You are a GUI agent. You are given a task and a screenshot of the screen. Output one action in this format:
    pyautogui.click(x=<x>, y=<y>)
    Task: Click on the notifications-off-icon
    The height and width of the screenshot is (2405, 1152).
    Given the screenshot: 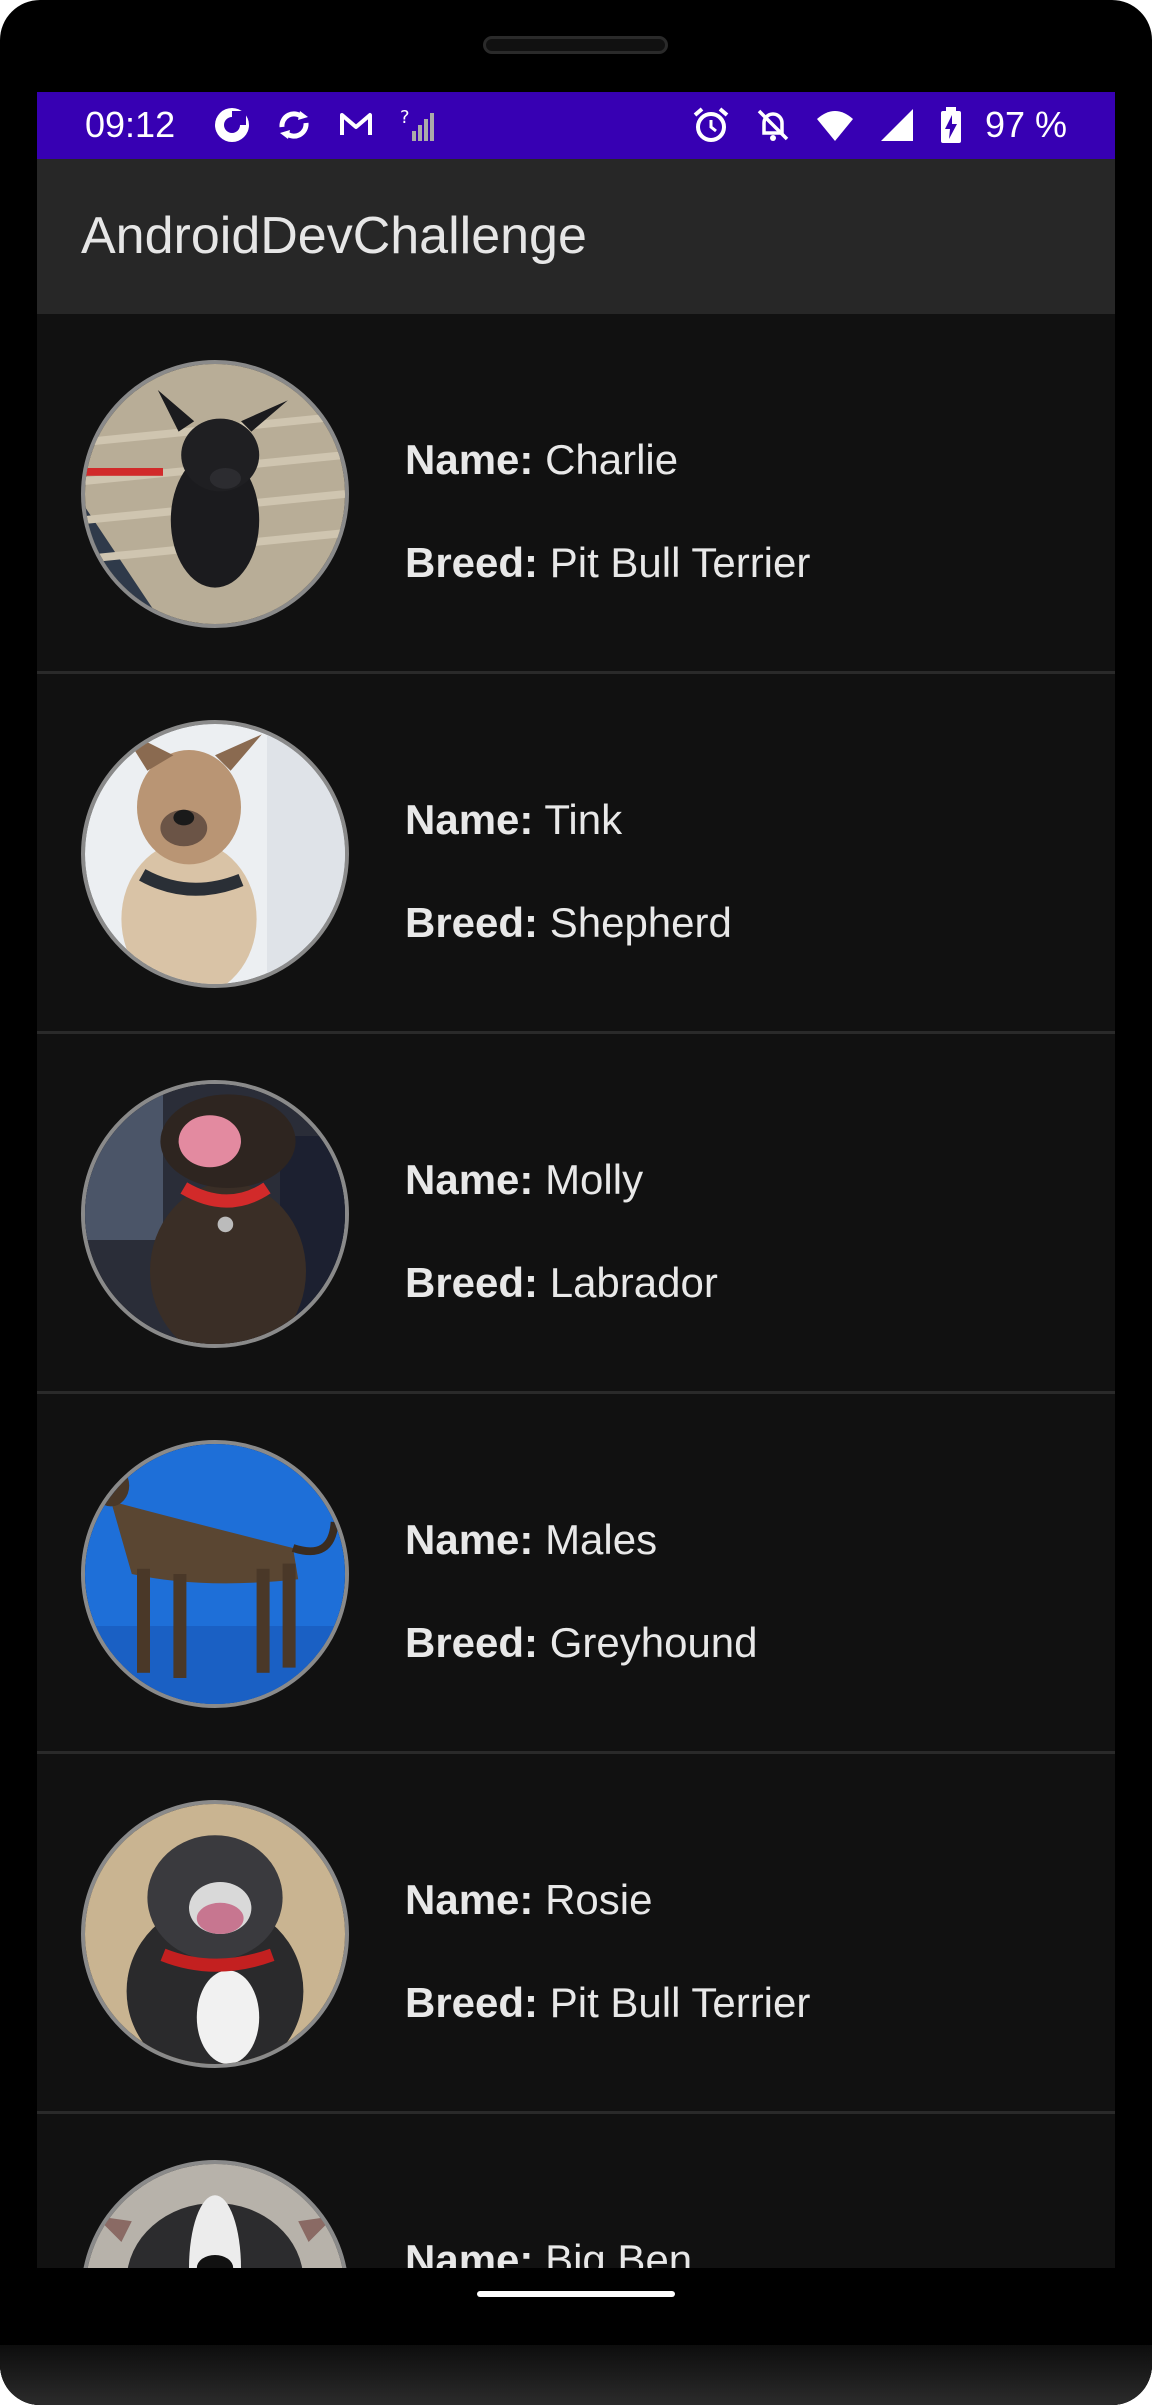 What is the action you would take?
    pyautogui.click(x=773, y=125)
    